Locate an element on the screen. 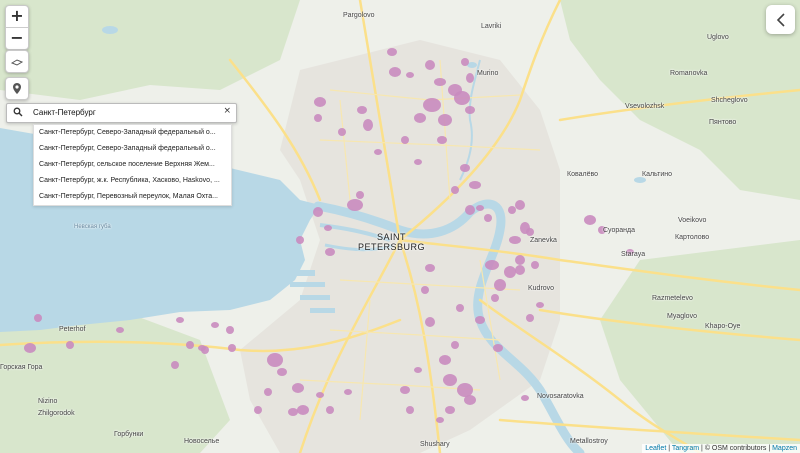 The width and height of the screenshot is (800, 453). leaflet-link: Leaflet is located at coordinates (655, 448).